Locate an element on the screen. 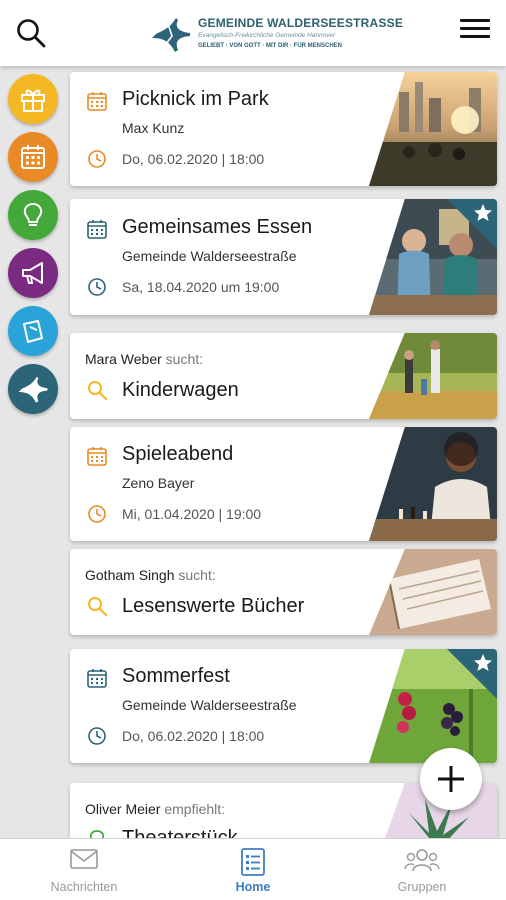 This screenshot has width=506, height=900. tab-label: Nachrichten is located at coordinates (84, 887).